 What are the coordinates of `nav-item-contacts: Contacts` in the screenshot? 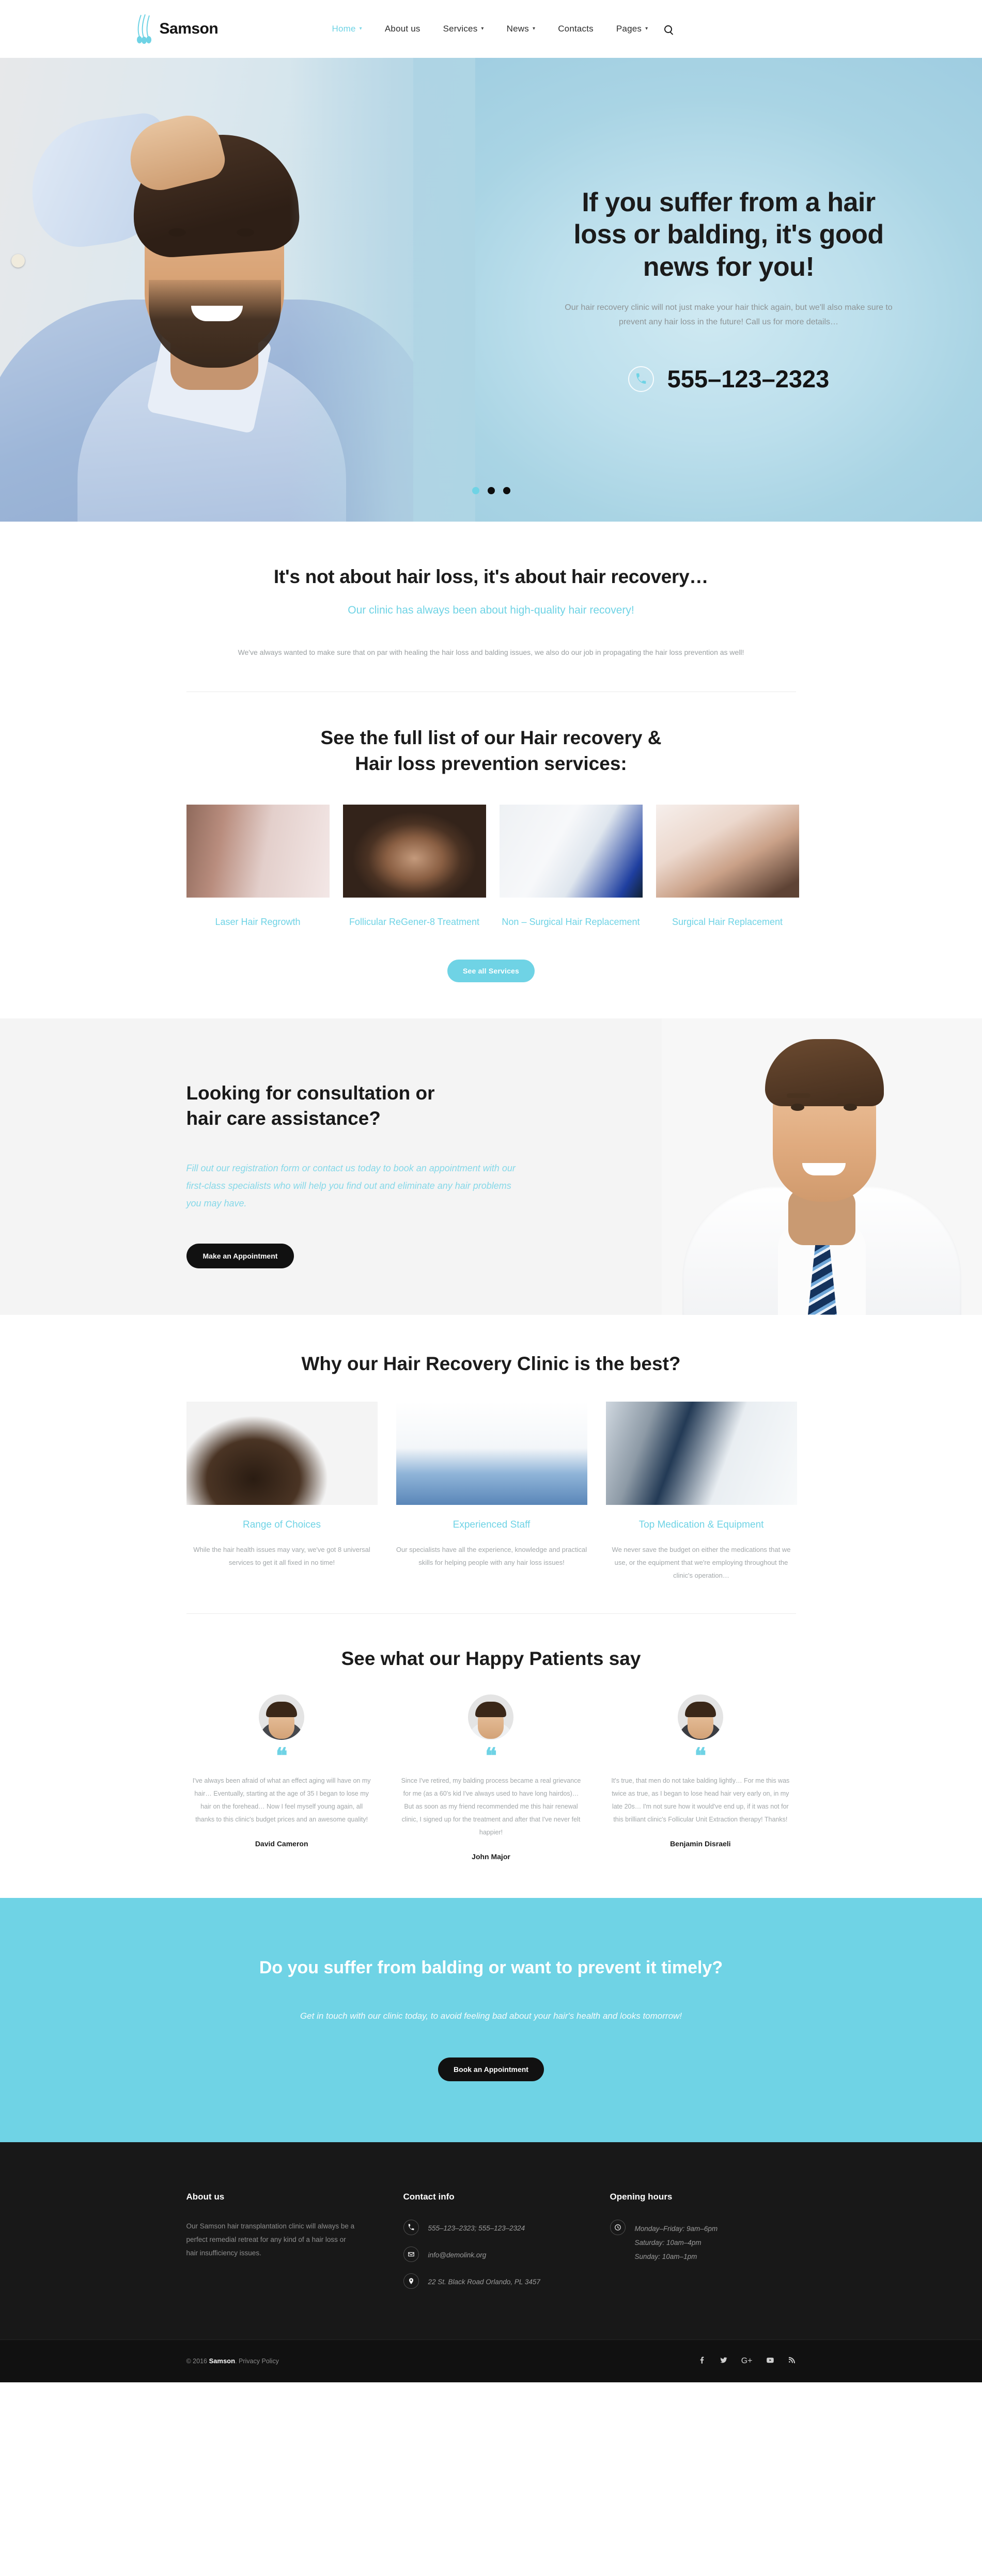 It's located at (576, 29).